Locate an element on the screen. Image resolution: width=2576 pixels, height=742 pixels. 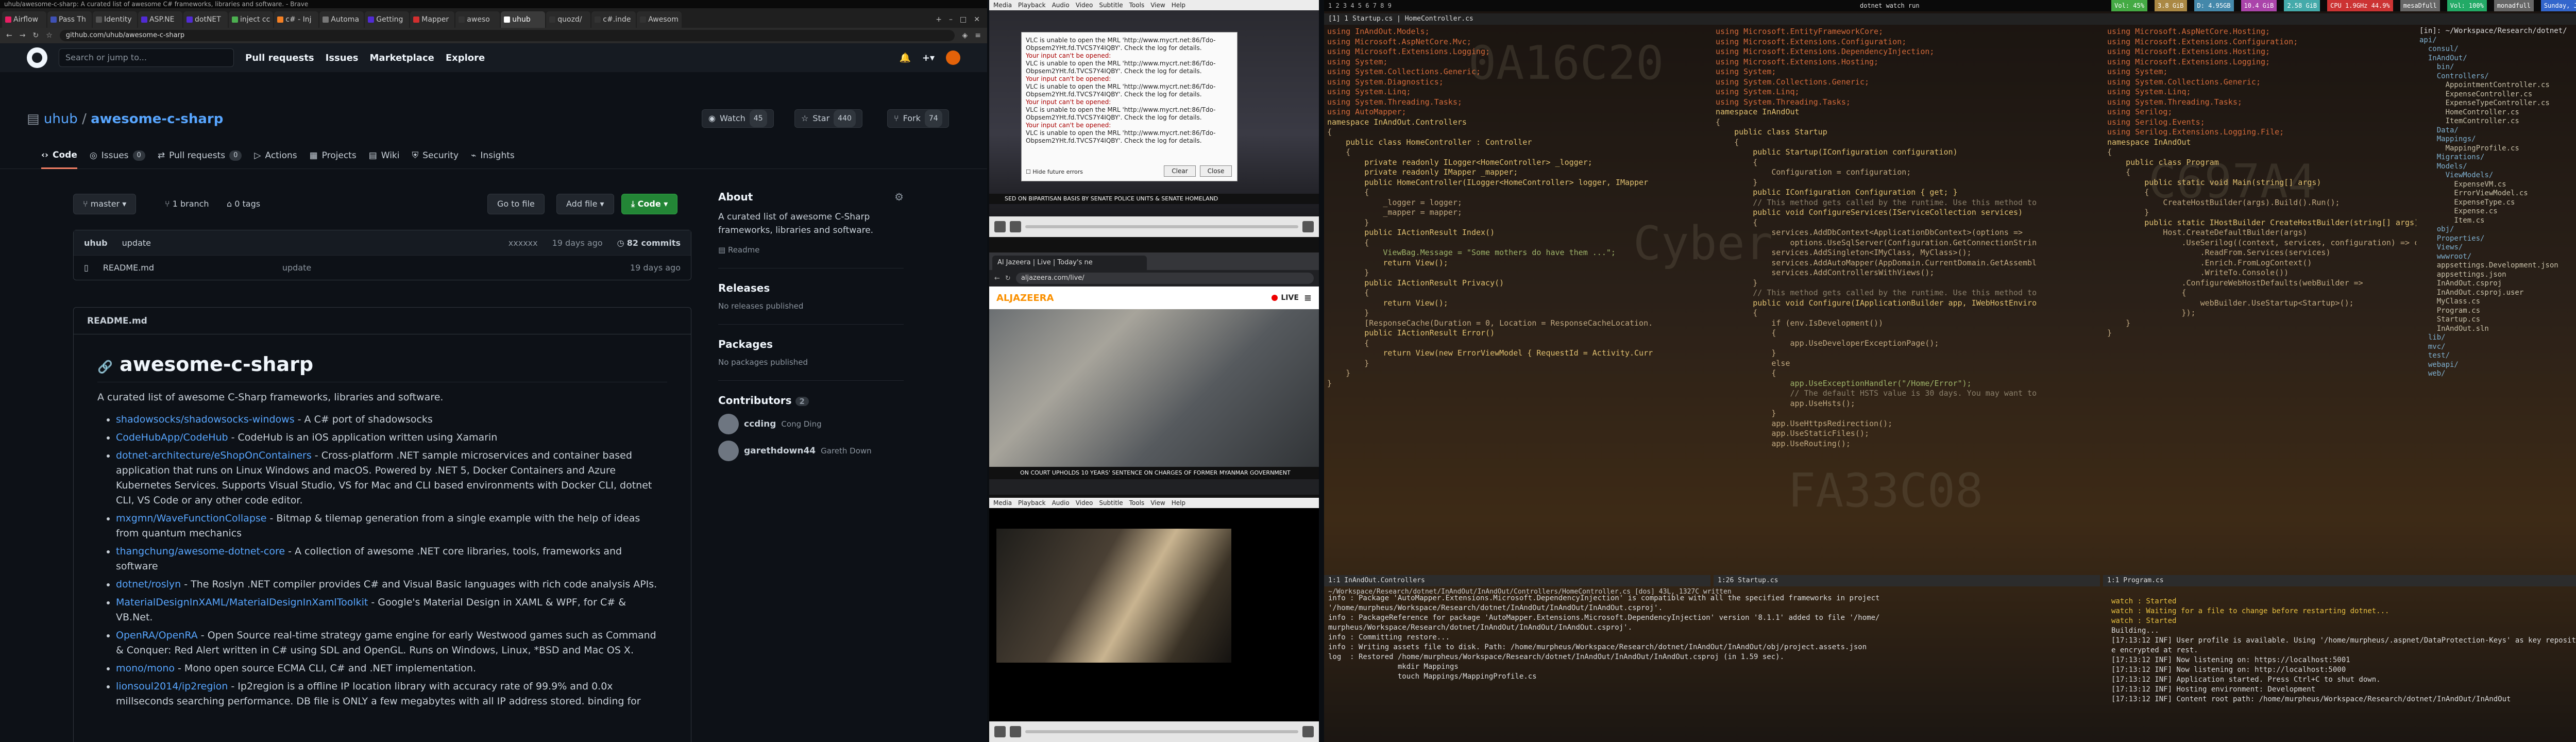
browser-tab: dotNET is located at coordinates (205, 19).